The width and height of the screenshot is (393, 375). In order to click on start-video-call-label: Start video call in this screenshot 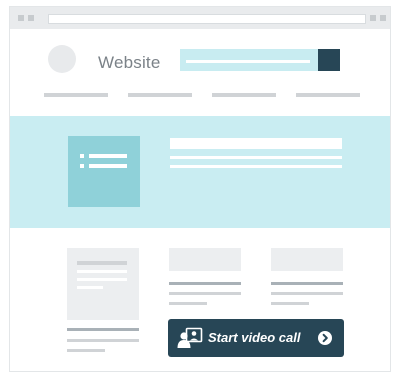, I will do `click(254, 337)`.